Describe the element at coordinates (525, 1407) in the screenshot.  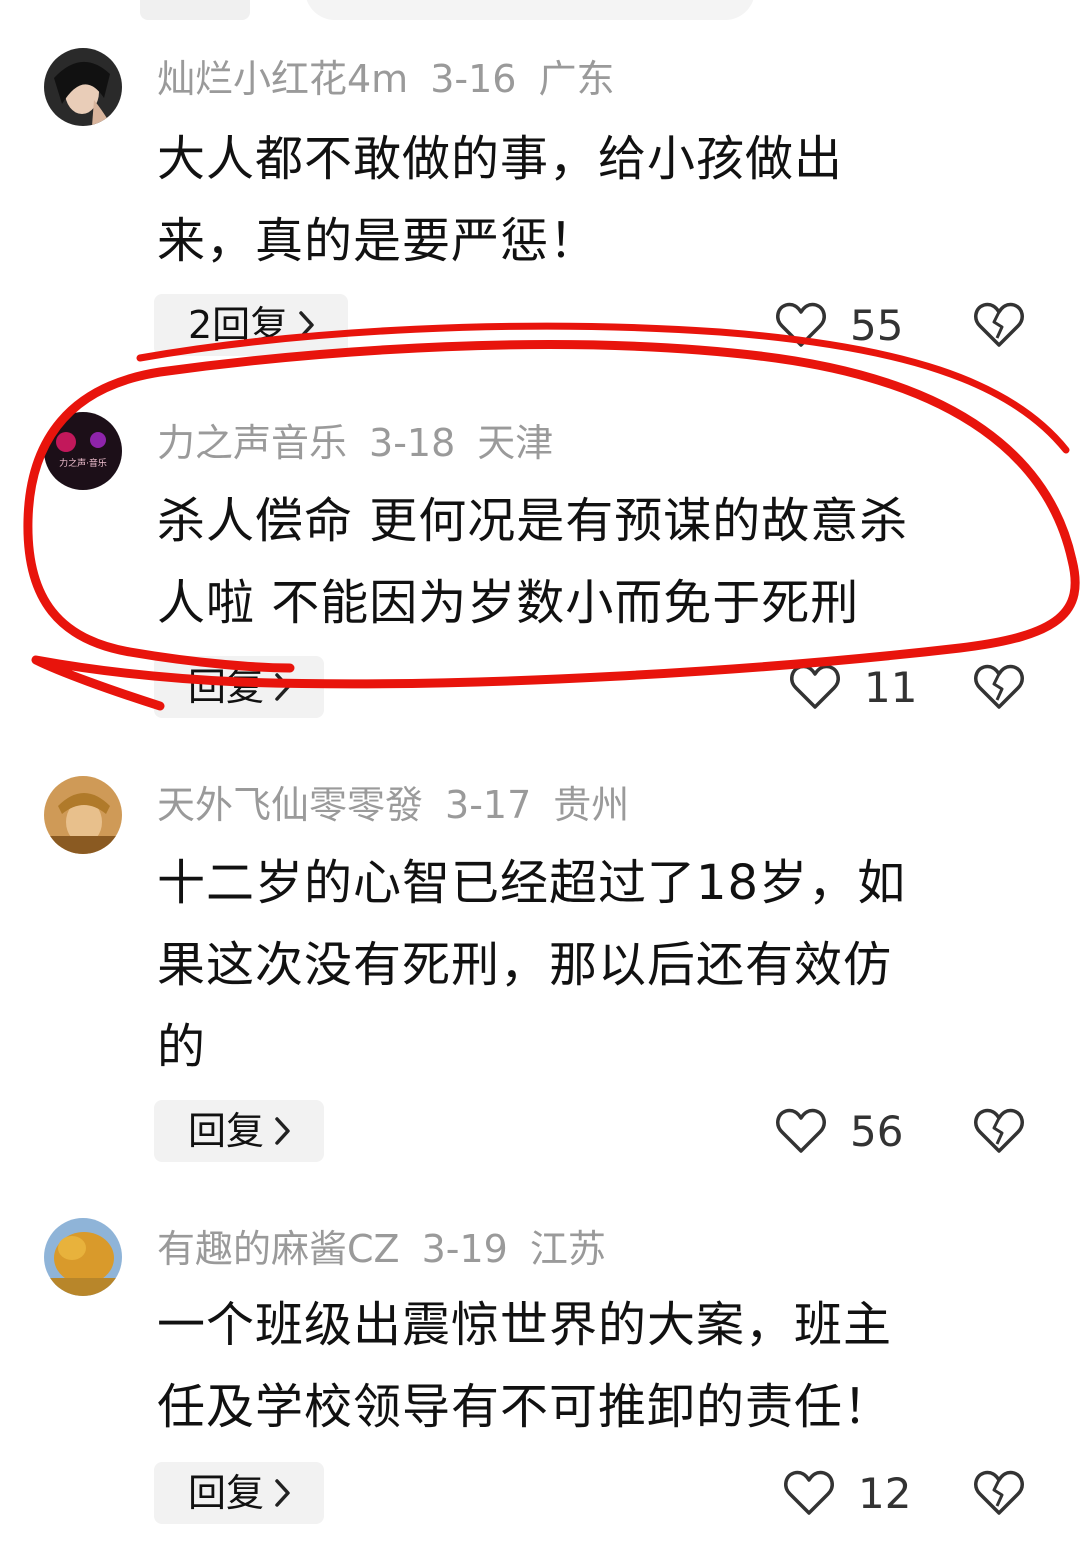
I see `comment-text-line: 任及学校领导有不可推卸的责任！` at that location.